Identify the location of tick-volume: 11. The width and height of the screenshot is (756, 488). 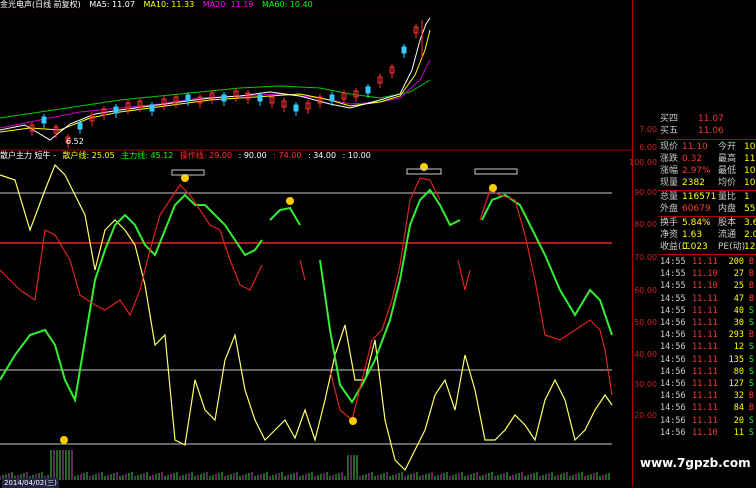
(738, 432).